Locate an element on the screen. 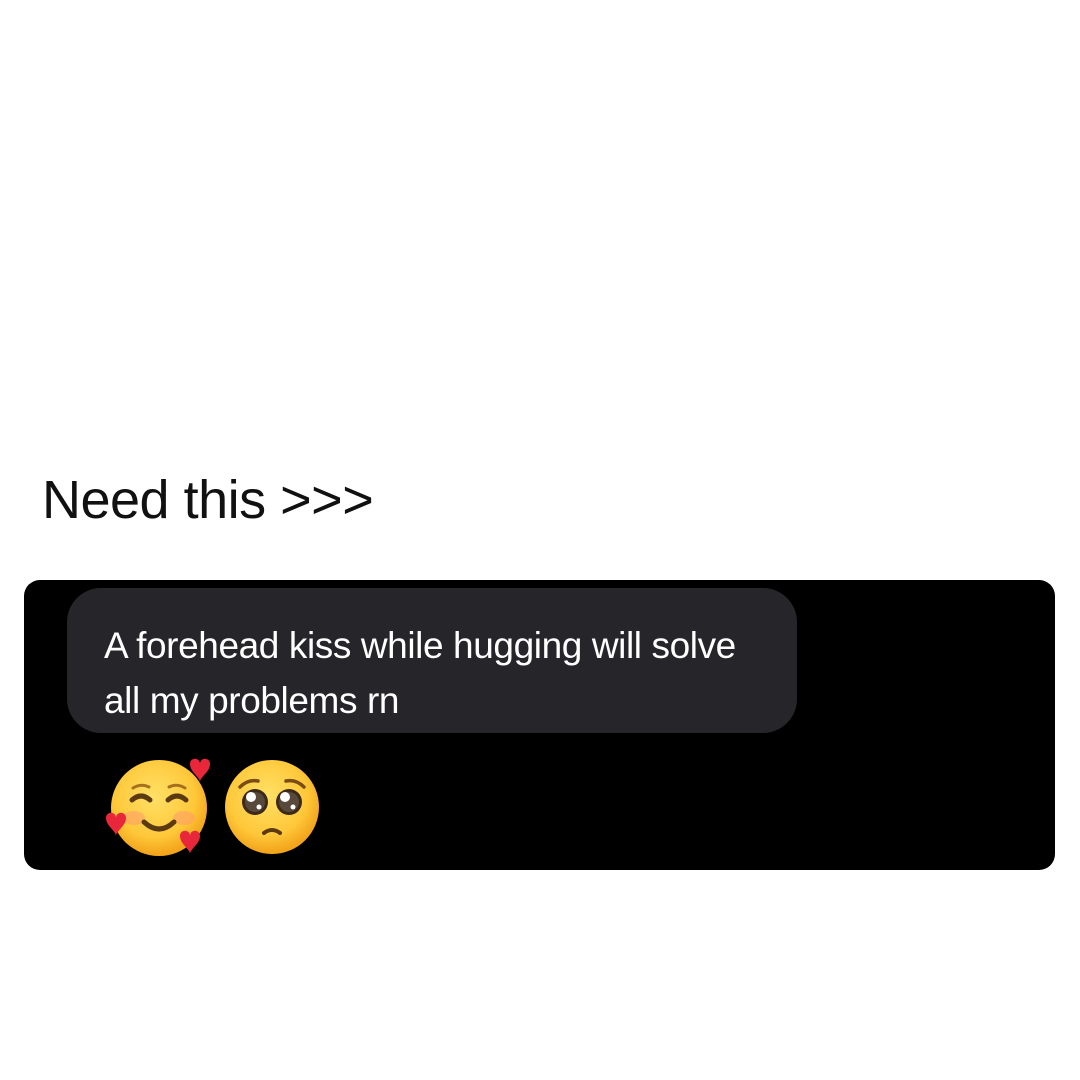  emoji-reaction-row is located at coordinates (213, 807).